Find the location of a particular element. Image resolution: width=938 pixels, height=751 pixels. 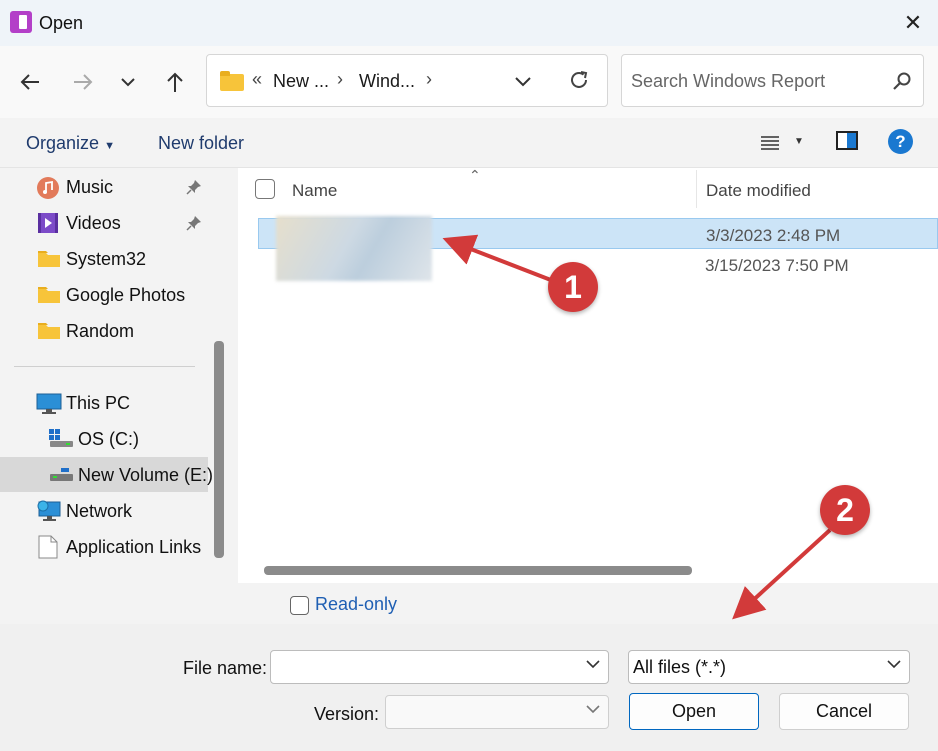

caret-down-icon: ▼ is located at coordinates (109, 146).